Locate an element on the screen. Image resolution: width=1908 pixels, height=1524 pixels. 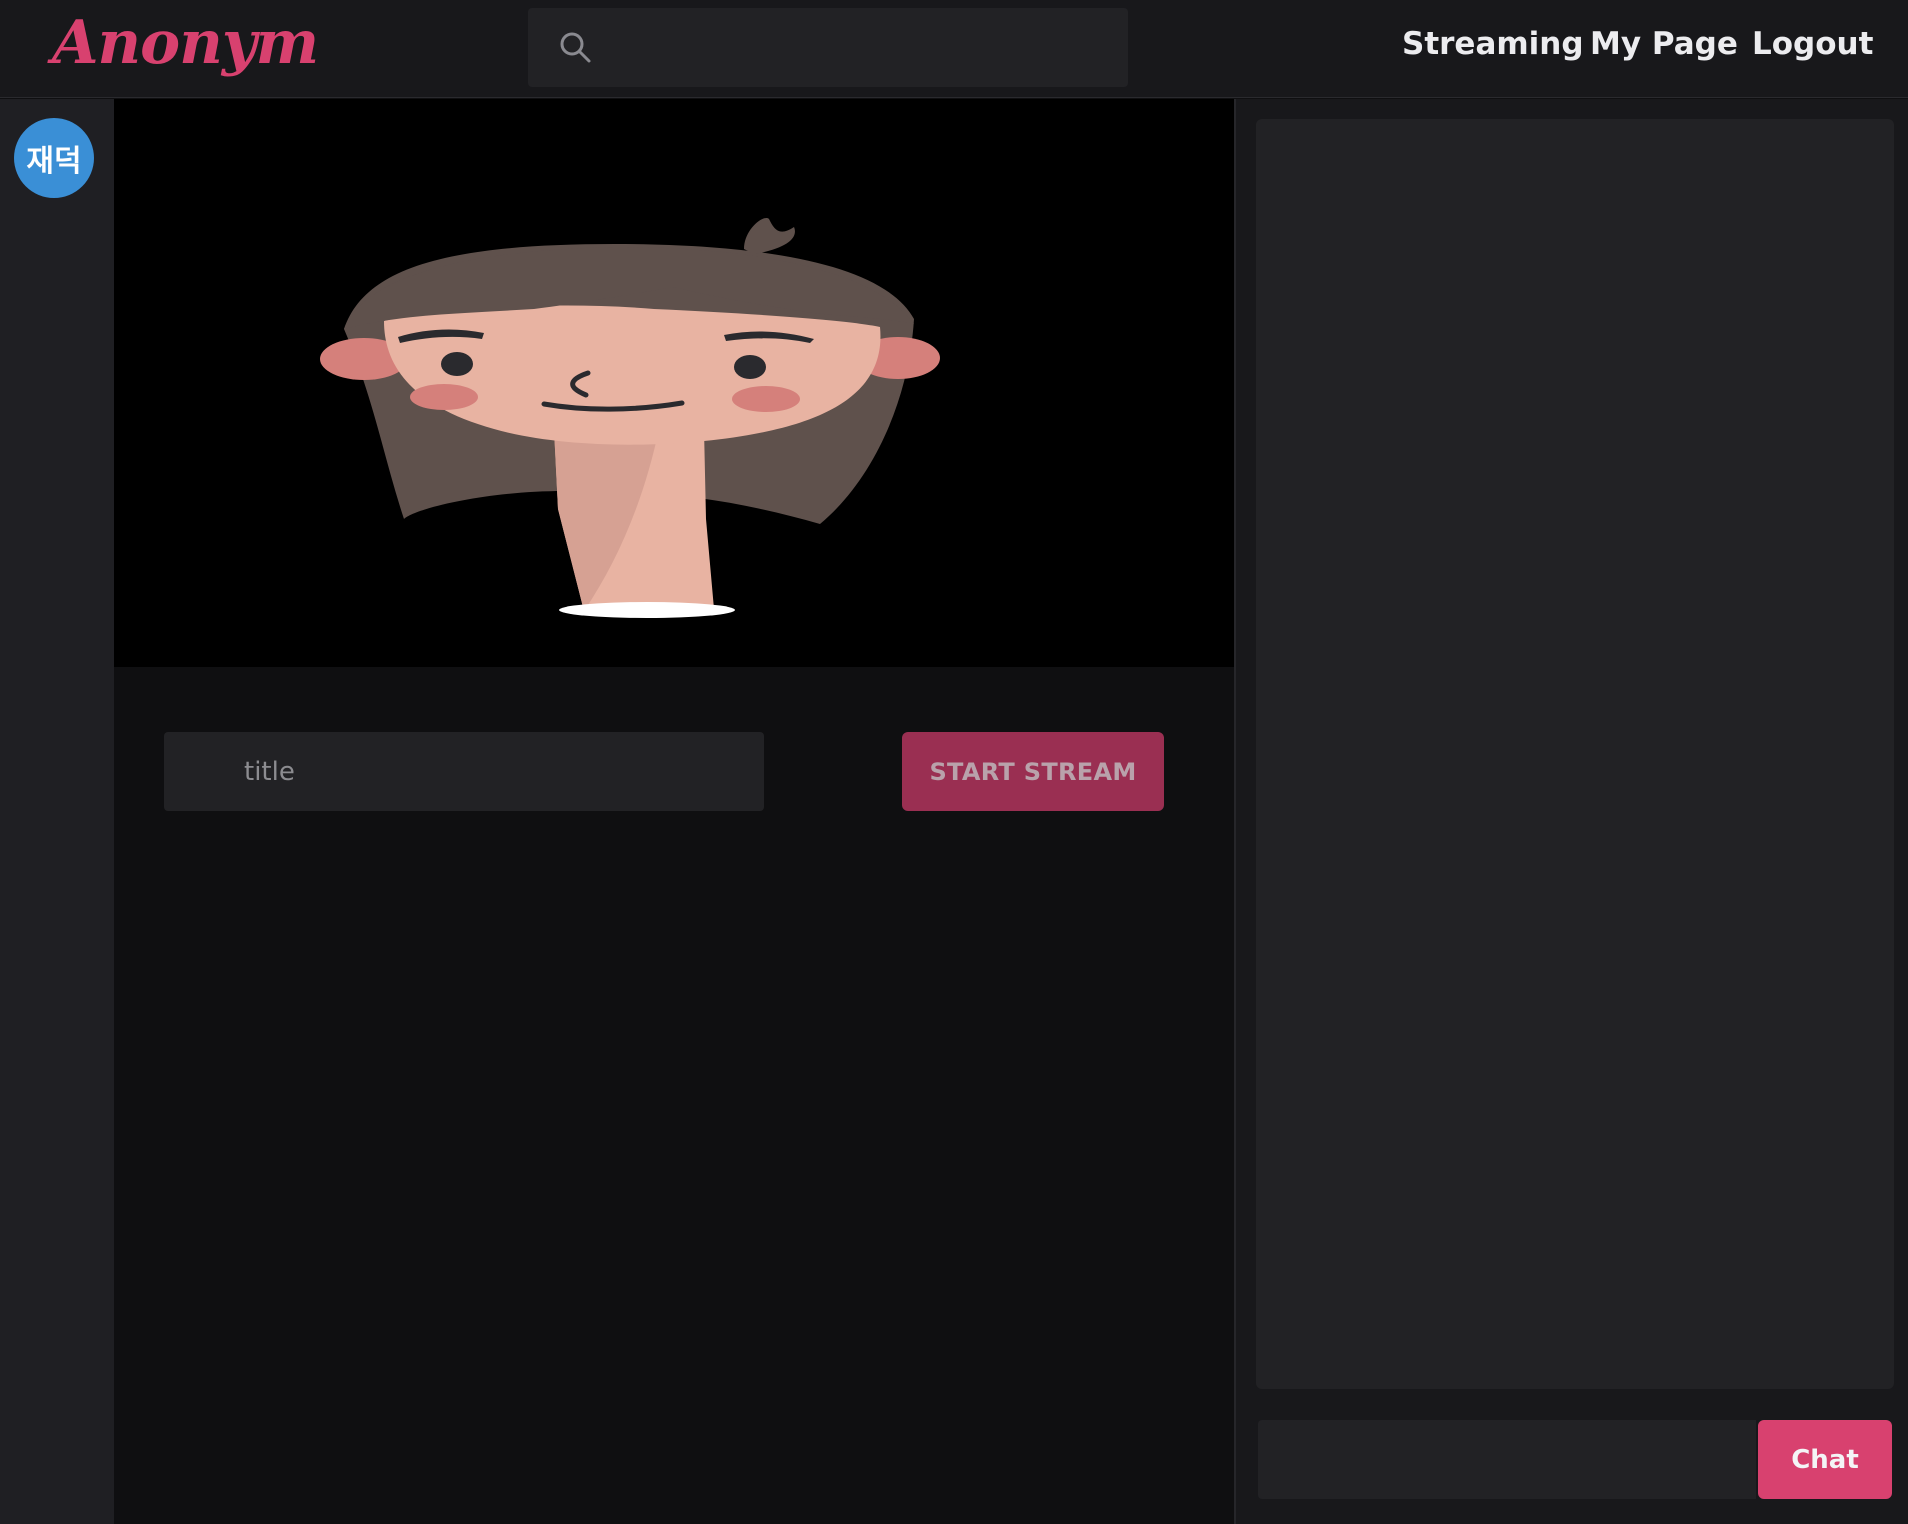
search-icon is located at coordinates (575, 47).